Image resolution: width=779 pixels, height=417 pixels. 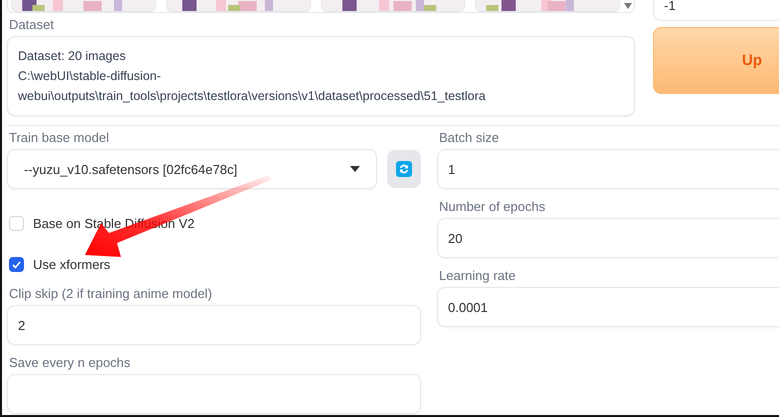 What do you see at coordinates (608, 169) in the screenshot?
I see `input-field: 1` at bounding box center [608, 169].